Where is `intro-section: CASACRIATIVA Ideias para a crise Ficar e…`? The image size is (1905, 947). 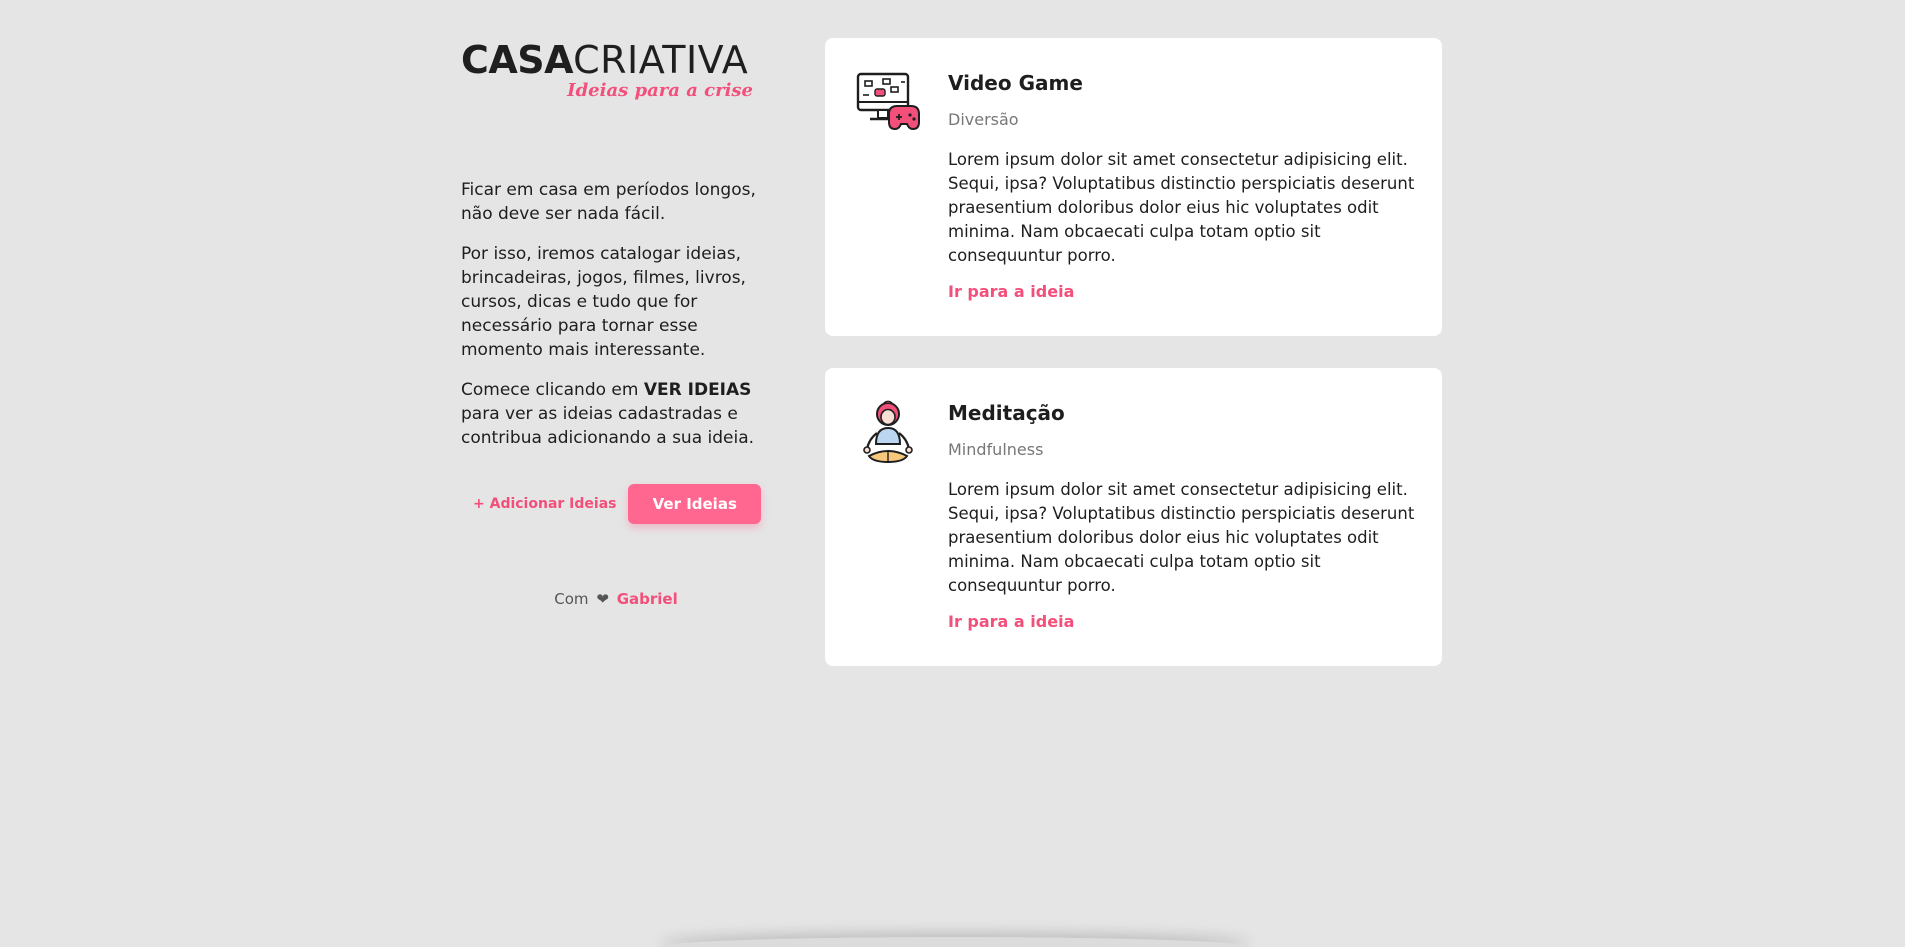
intro-section: CASACRIATIVA Ideias para a crise Ficar e… is located at coordinates (611, 324).